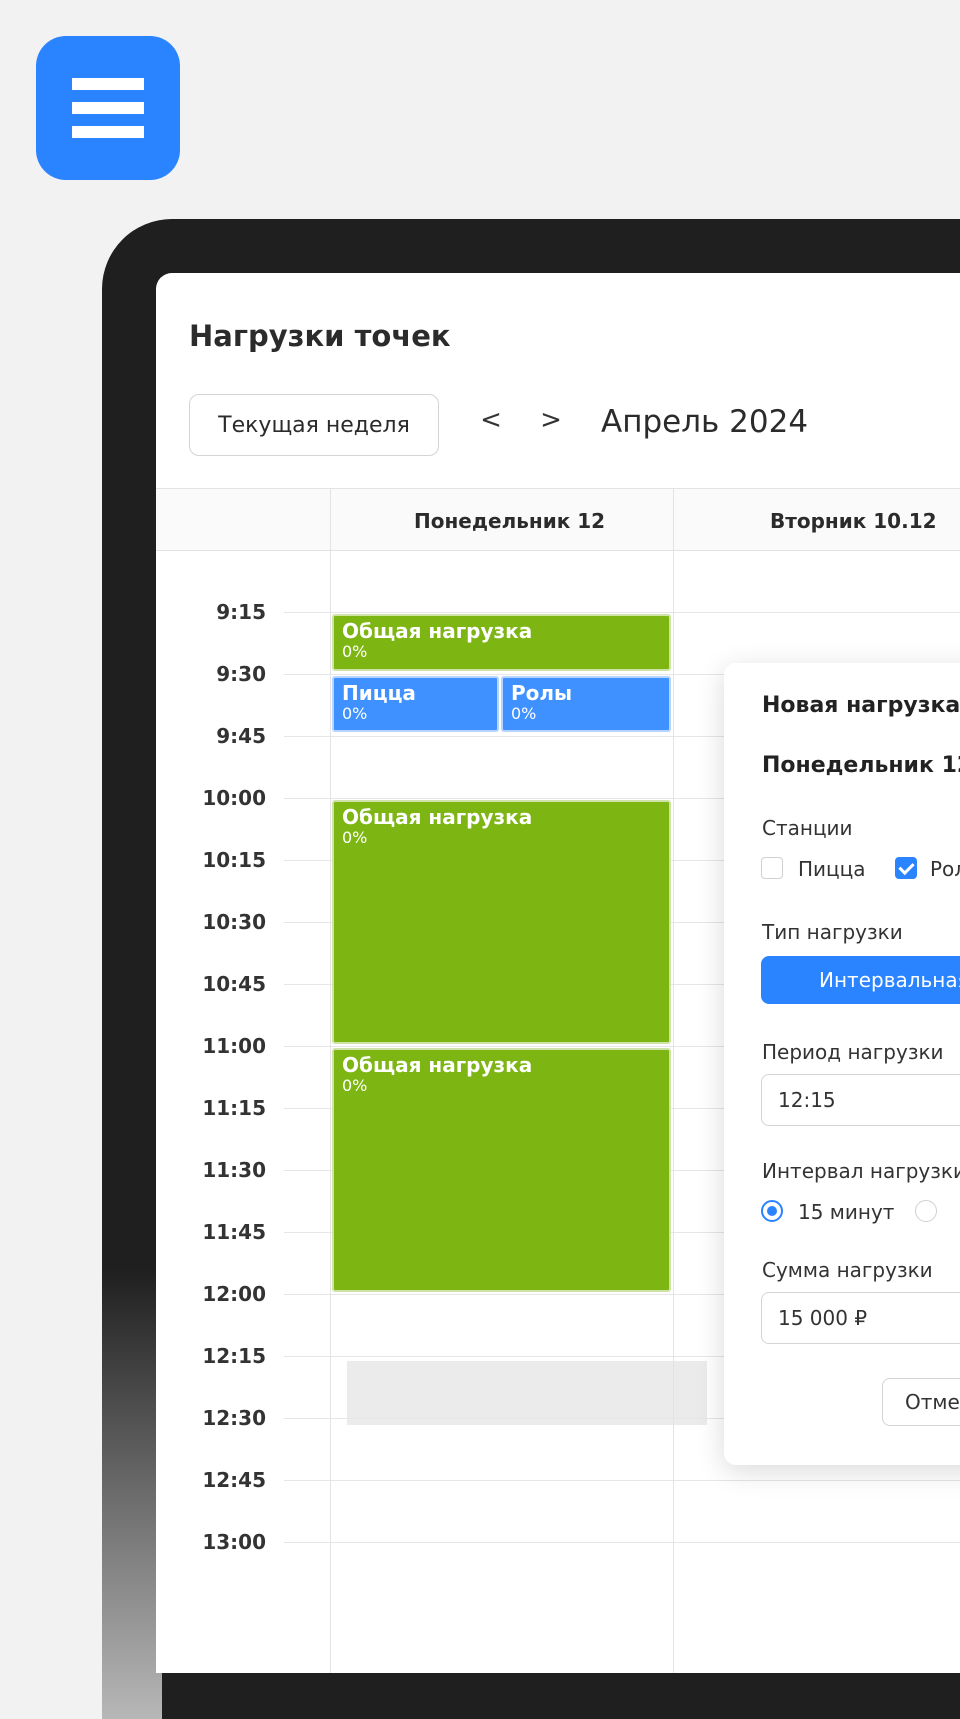 This screenshot has width=960, height=1719. Describe the element at coordinates (510, 521) in the screenshot. I see `column-header-monday: Понедельник 12` at that location.